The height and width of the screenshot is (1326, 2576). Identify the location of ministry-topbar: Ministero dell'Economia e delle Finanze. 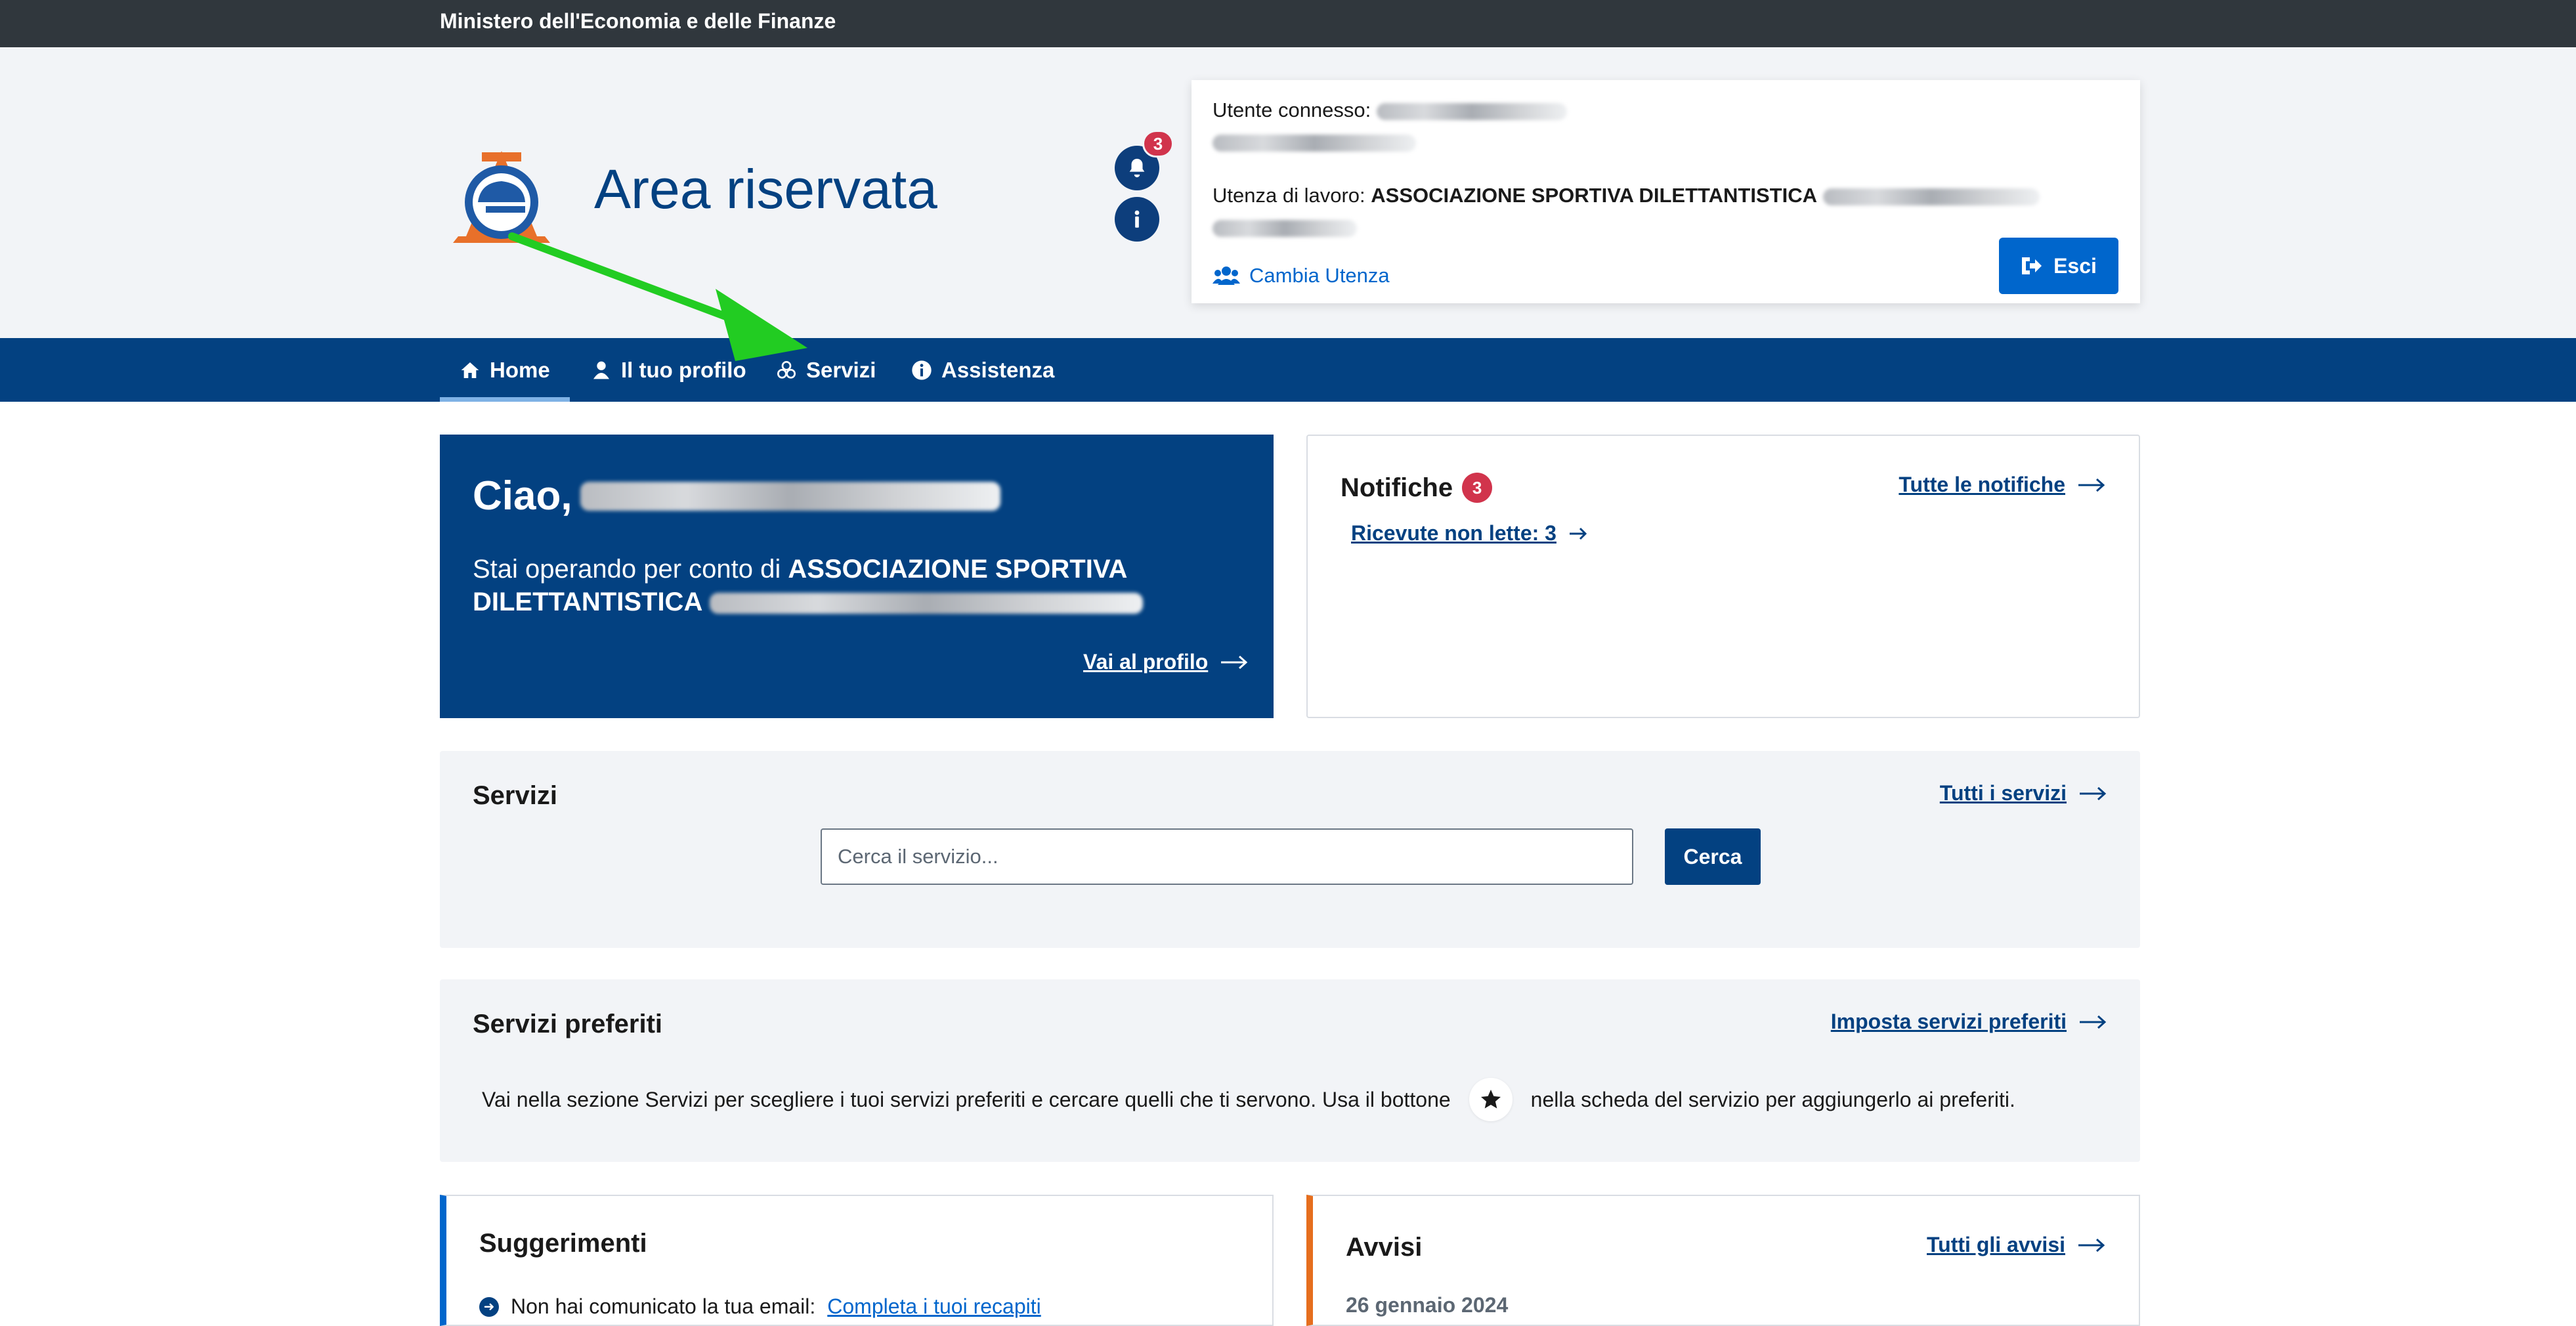
(1288, 23).